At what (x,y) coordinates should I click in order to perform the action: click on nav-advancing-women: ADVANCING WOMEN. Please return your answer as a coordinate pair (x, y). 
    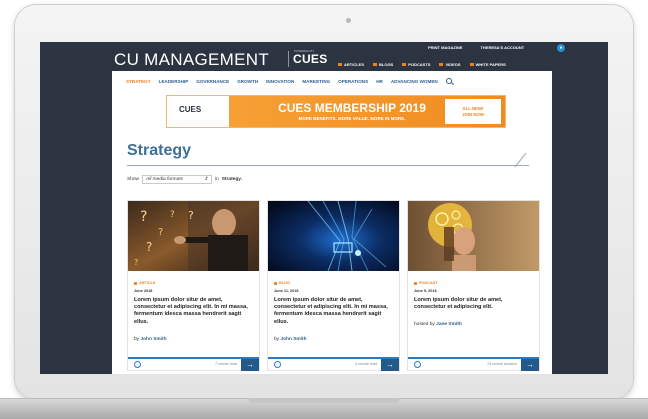
    Looking at the image, I should click on (414, 81).